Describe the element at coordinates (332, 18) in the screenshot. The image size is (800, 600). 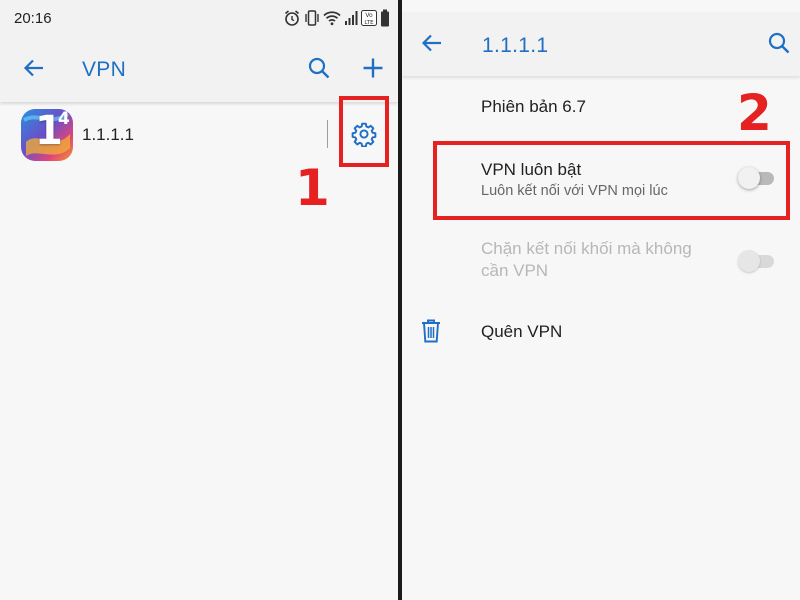
I see `wifi-icon` at that location.